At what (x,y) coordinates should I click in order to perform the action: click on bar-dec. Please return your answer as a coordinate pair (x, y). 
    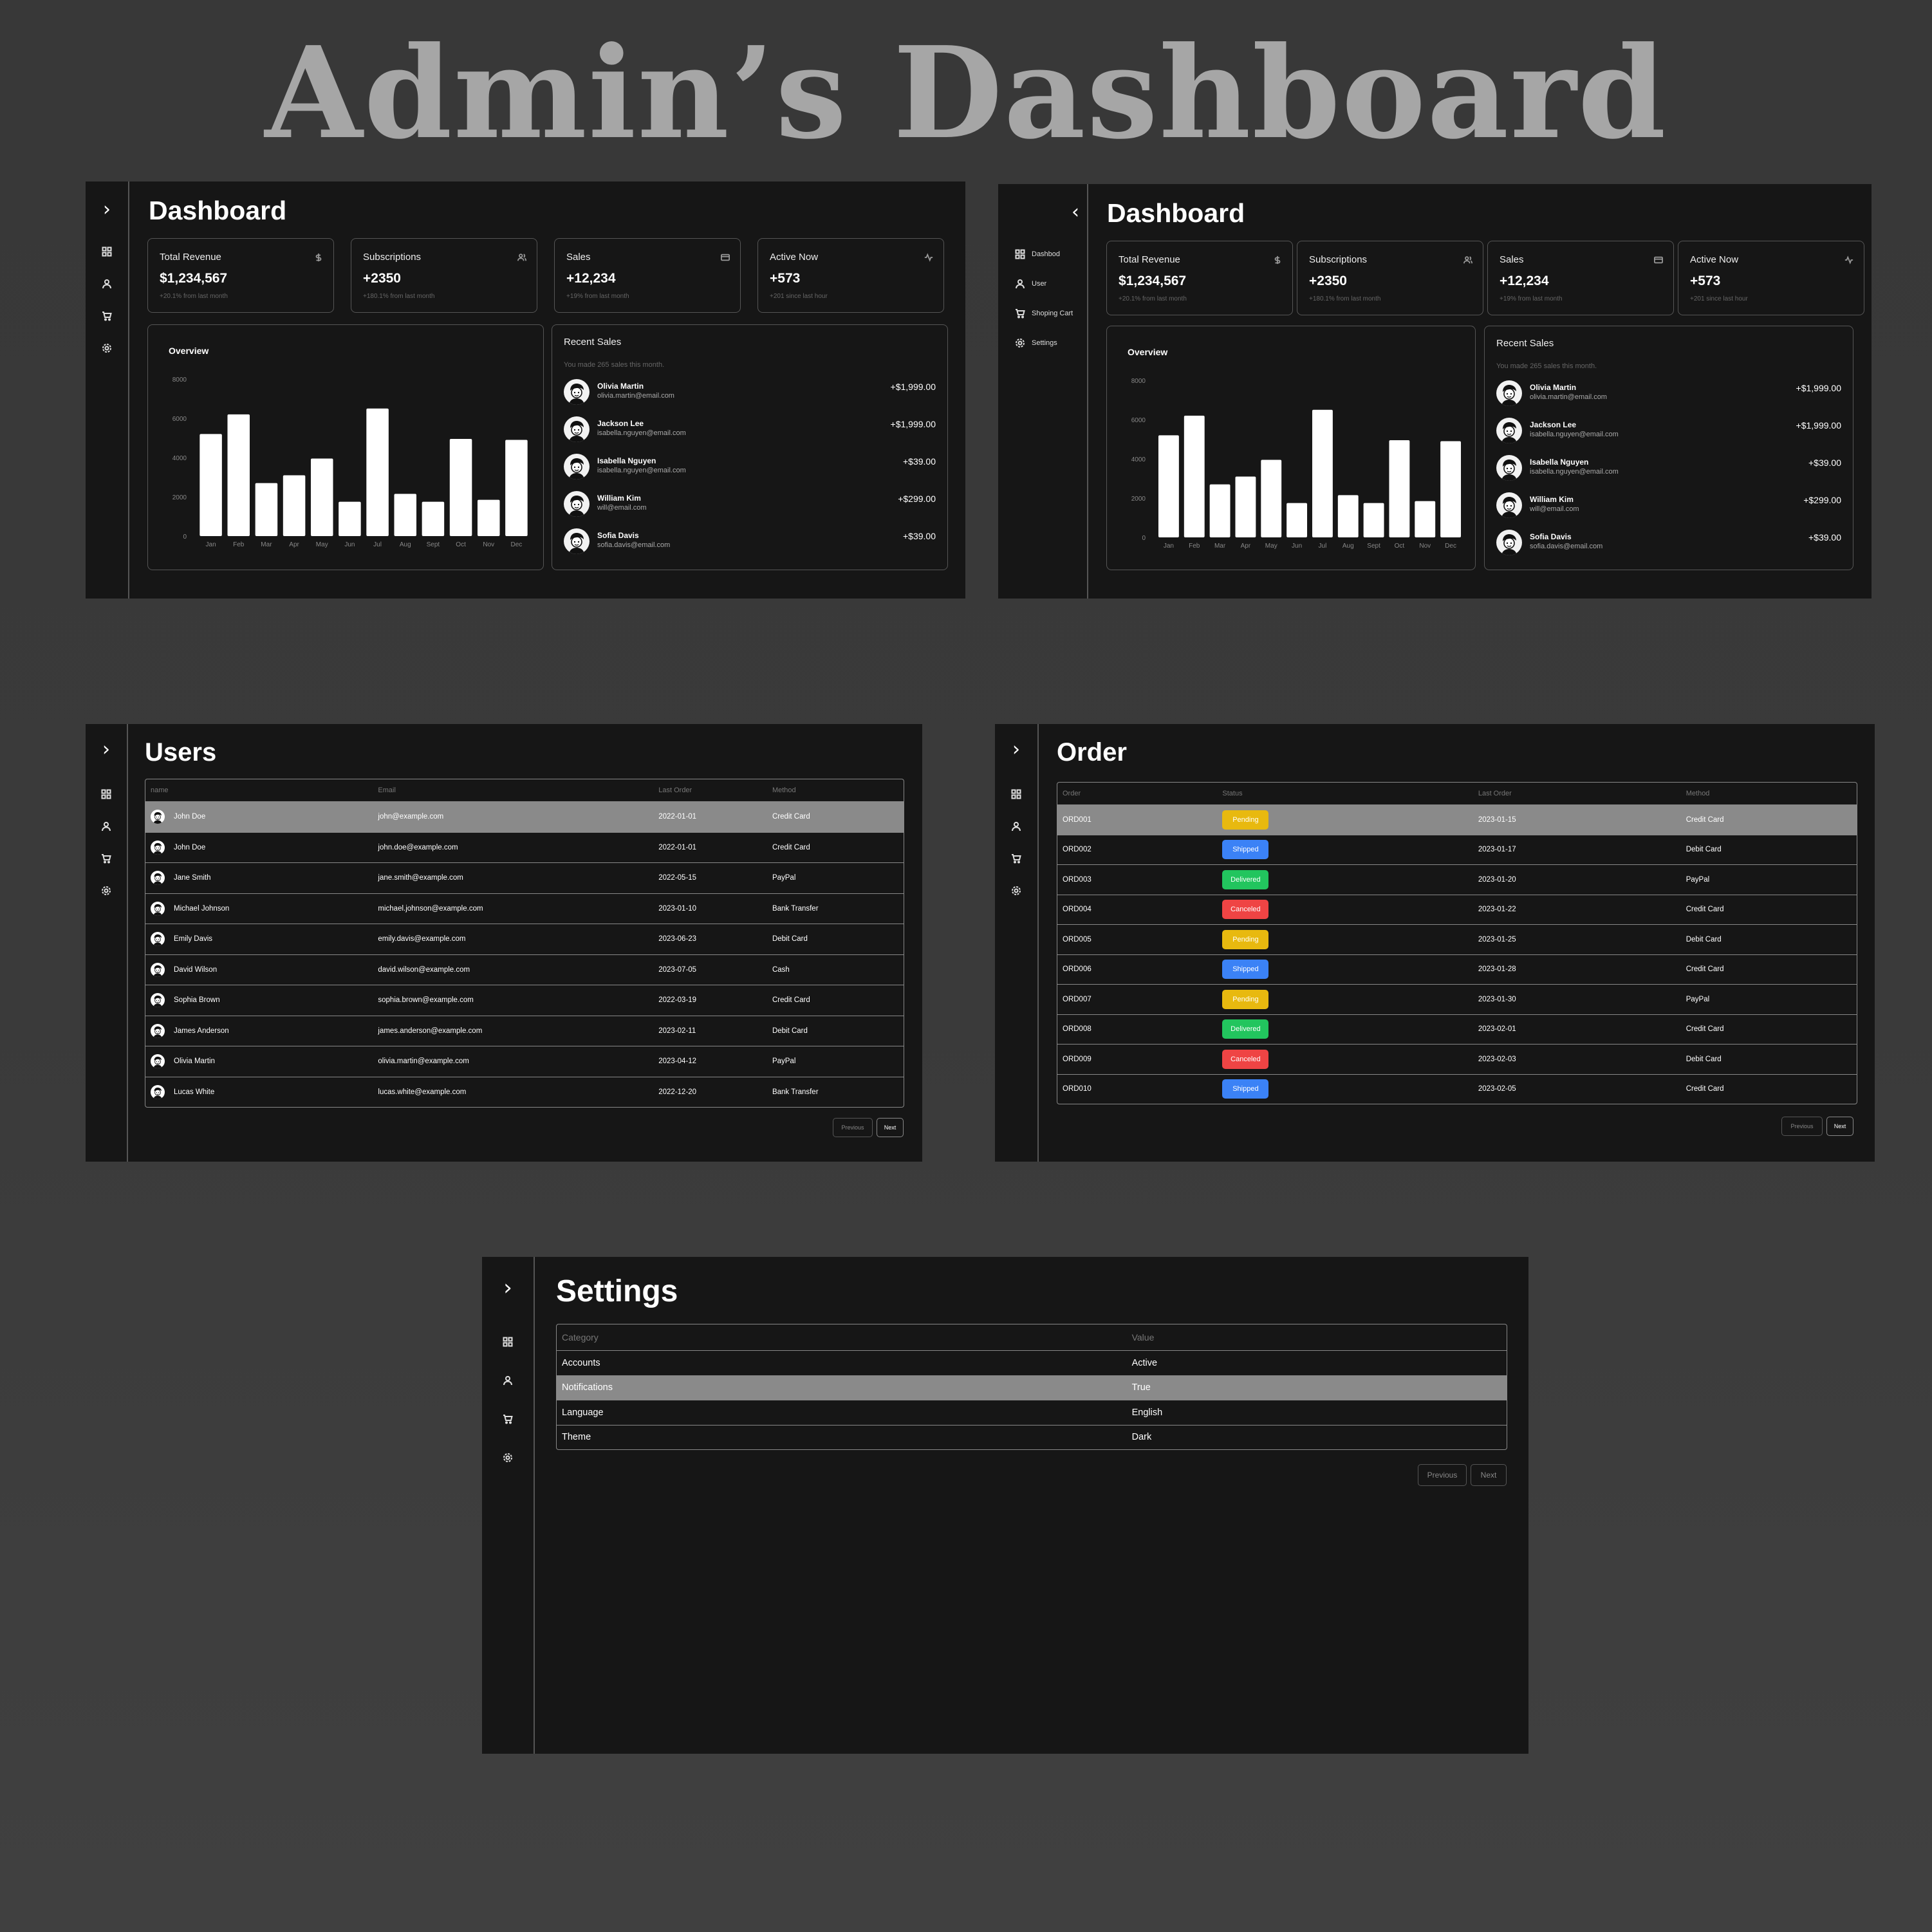
    Looking at the image, I should click on (516, 488).